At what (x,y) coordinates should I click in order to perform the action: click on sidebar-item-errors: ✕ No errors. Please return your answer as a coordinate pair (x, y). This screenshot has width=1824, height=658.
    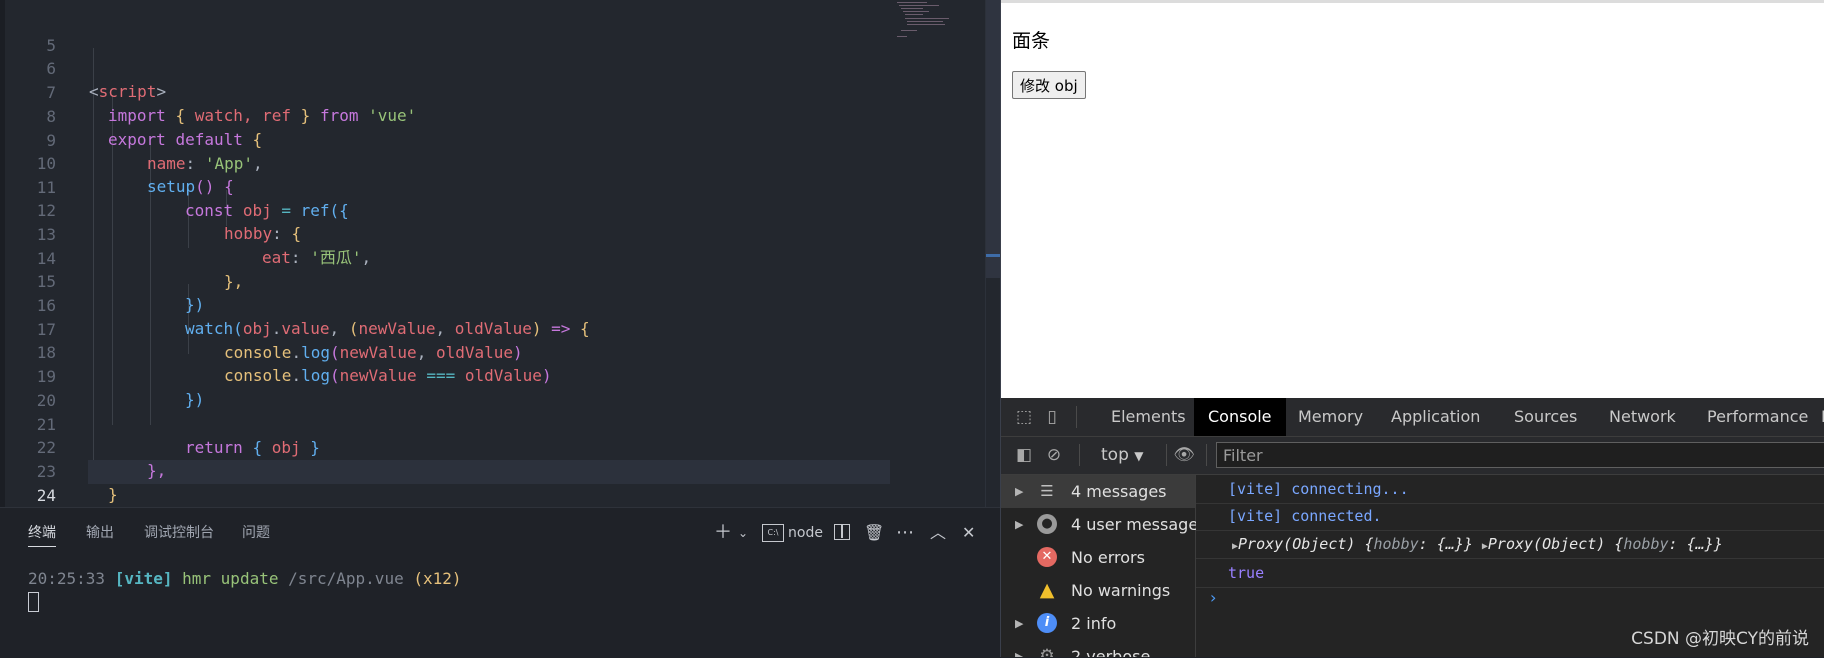
    Looking at the image, I should click on (1098, 557).